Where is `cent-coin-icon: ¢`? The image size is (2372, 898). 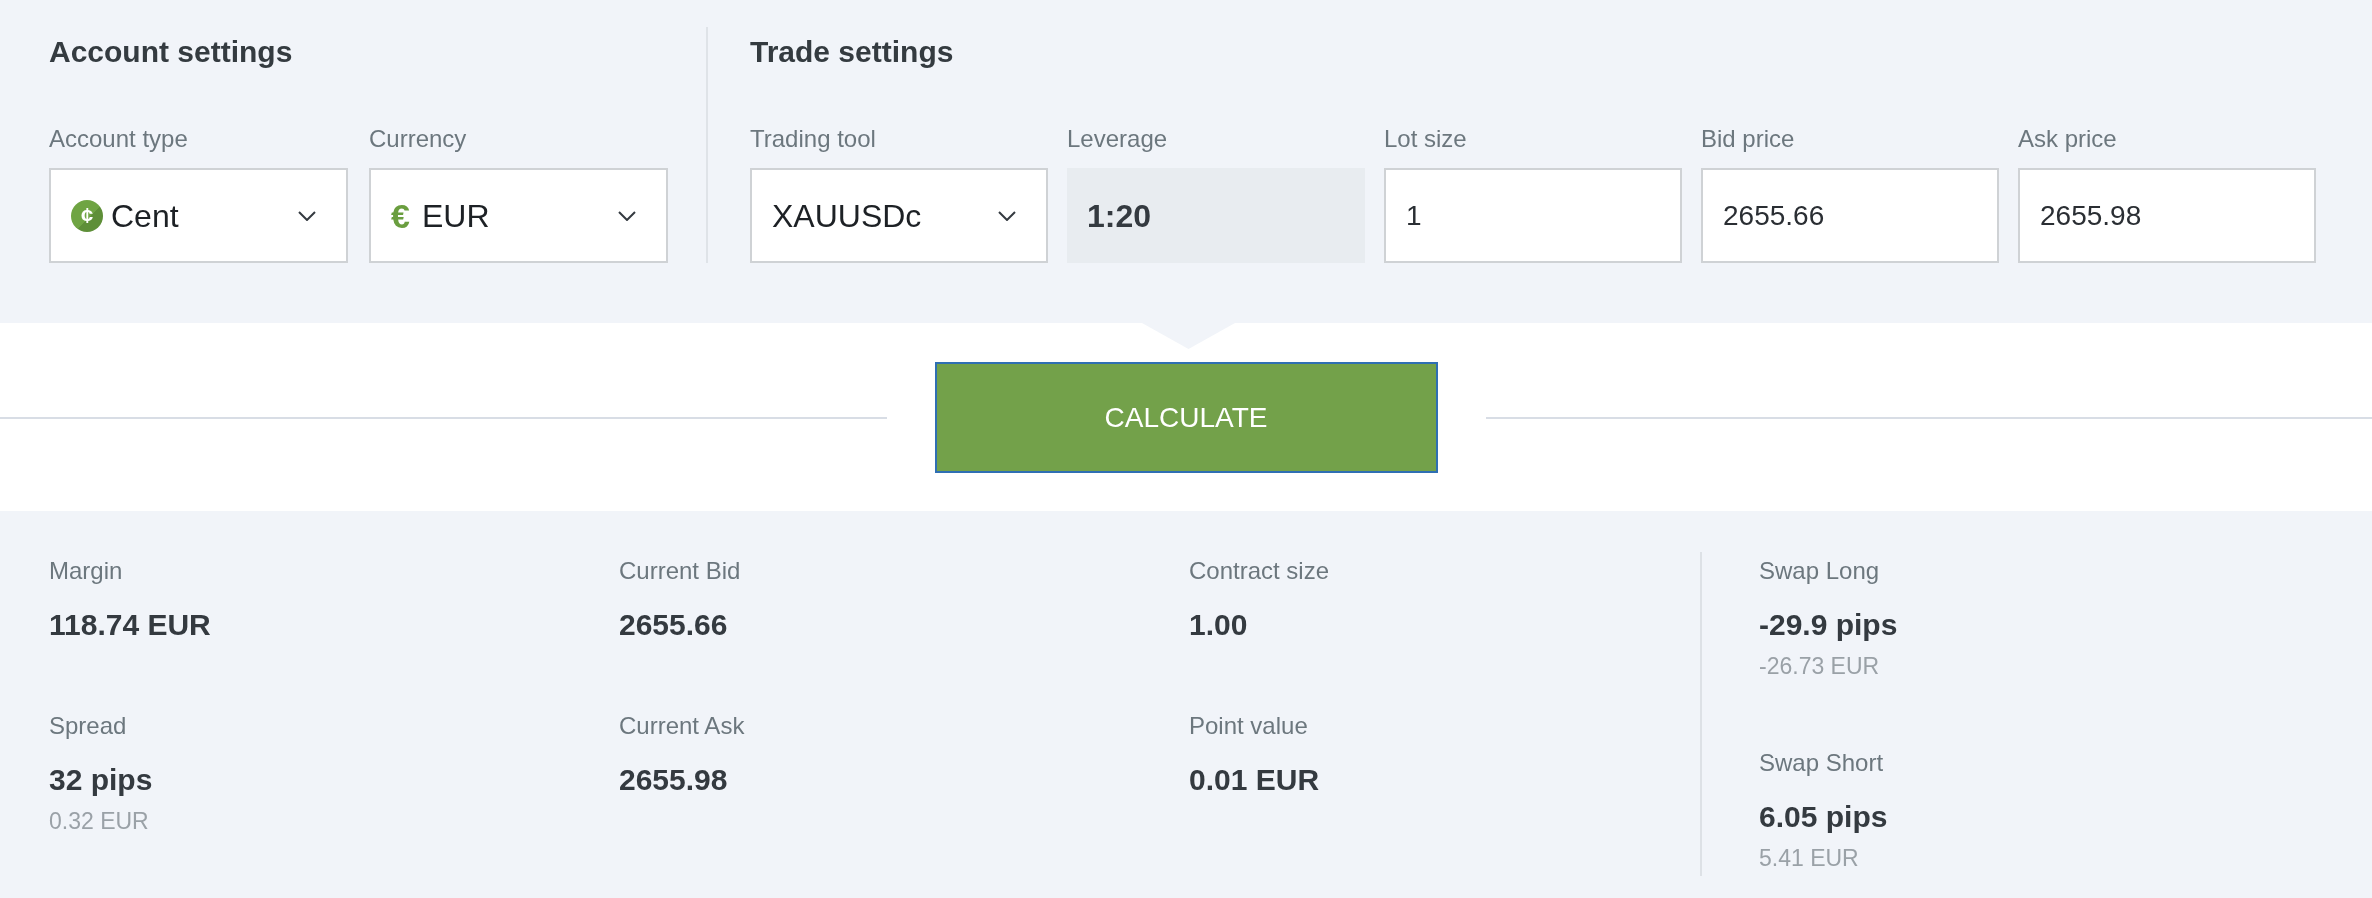
cent-coin-icon: ¢ is located at coordinates (87, 215).